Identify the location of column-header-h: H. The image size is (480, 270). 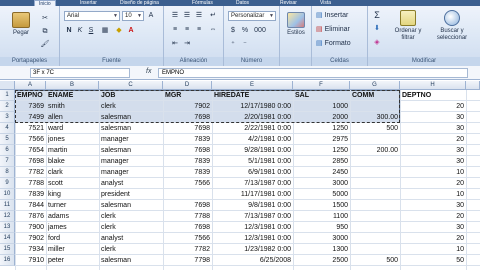
(433, 85).